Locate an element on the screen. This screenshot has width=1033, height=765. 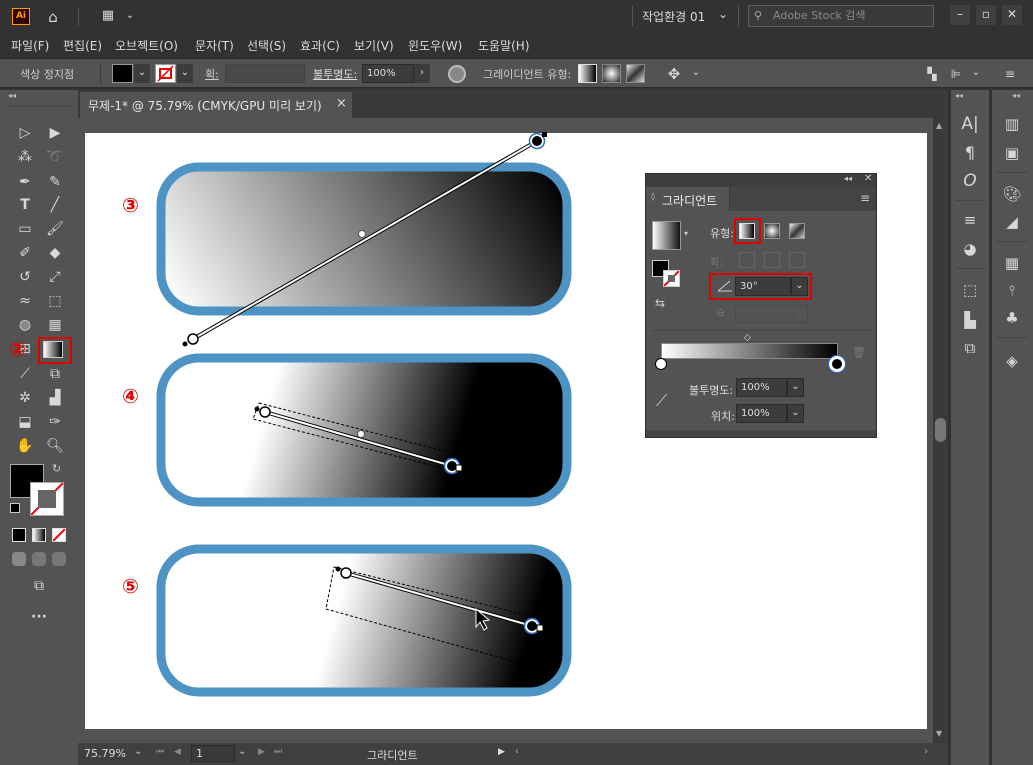
panel-tab: ◊ 그라디언트 is located at coordinates (688, 199).